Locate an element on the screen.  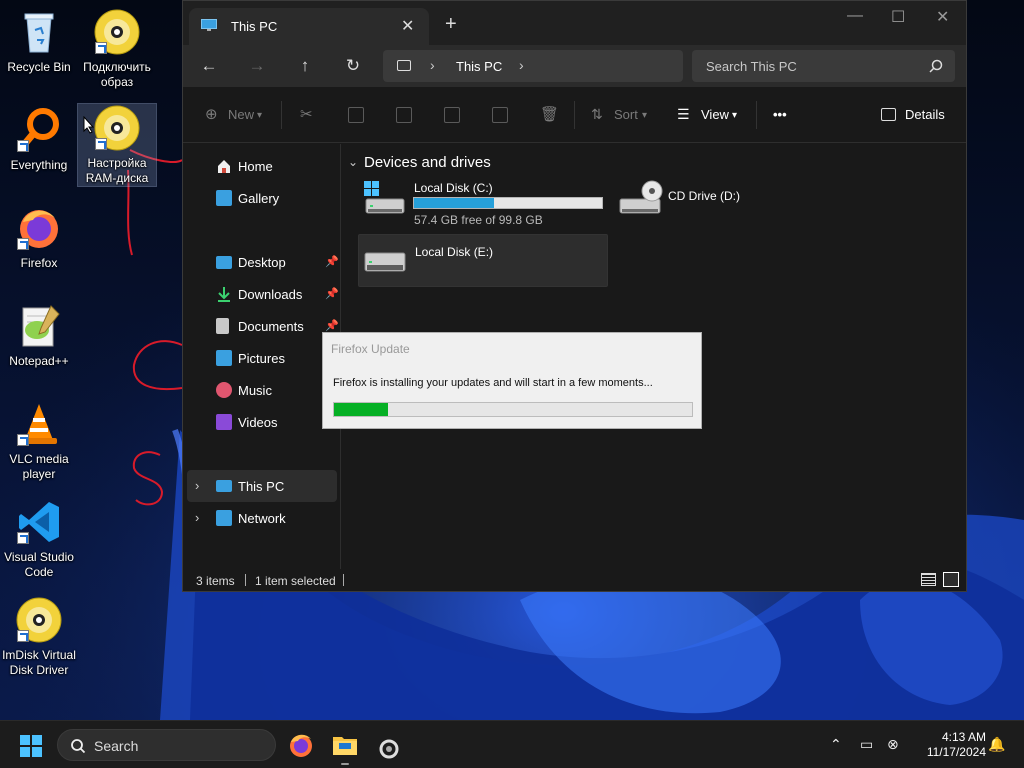
refresh-button: ↻ is located at coordinates (353, 66).